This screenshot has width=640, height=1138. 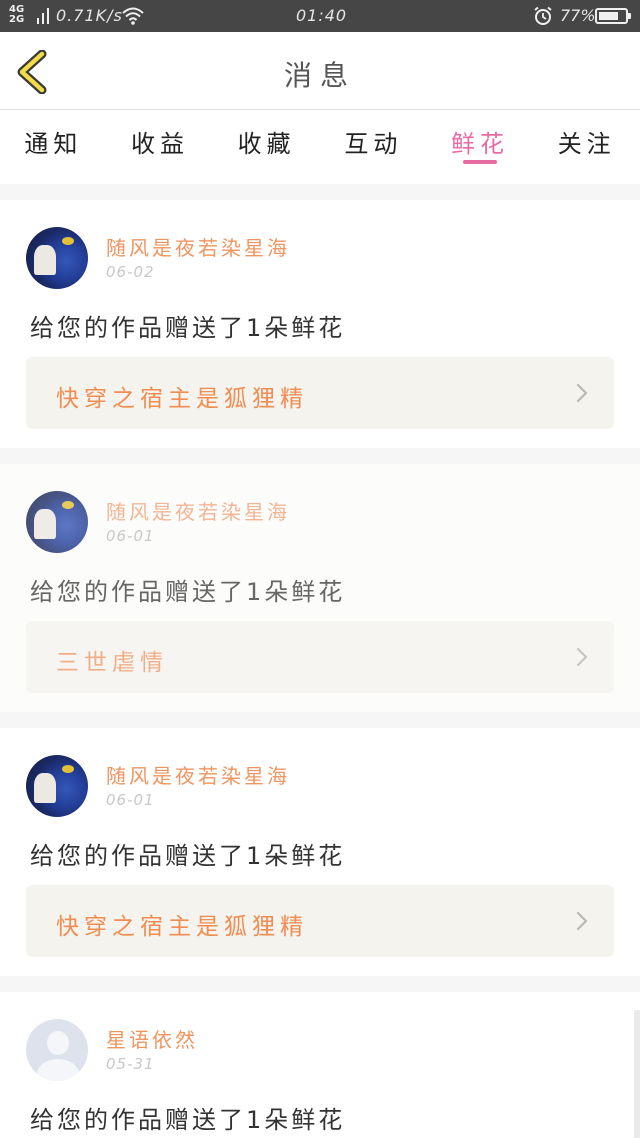 What do you see at coordinates (578, 15) in the screenshot?
I see `battery-percent: 77%` at bounding box center [578, 15].